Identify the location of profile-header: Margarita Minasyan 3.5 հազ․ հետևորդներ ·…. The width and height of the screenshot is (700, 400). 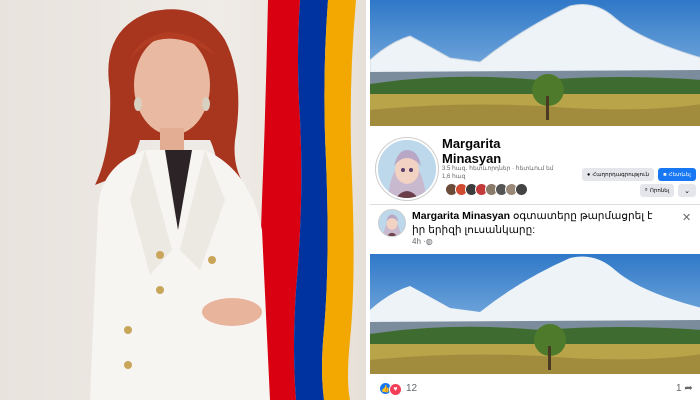
(535, 165).